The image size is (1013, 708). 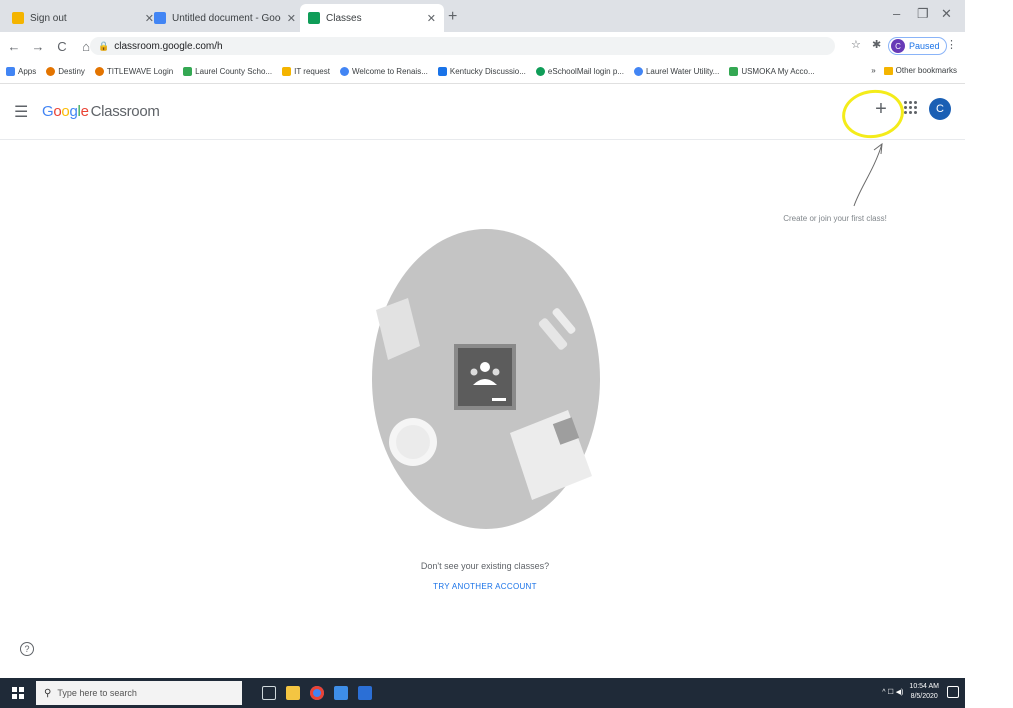 I want to click on chrome-icon, so click(x=317, y=693).